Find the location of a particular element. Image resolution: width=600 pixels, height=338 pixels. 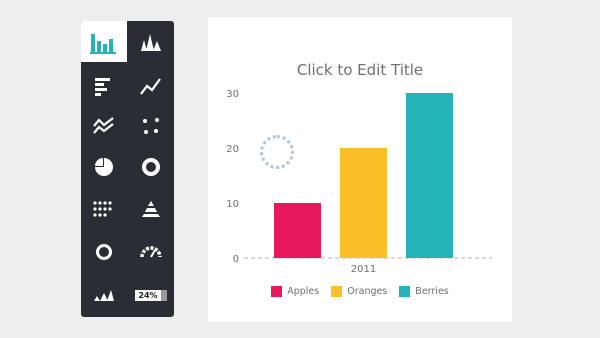

x-tick-label: 2011 is located at coordinates (363, 269).